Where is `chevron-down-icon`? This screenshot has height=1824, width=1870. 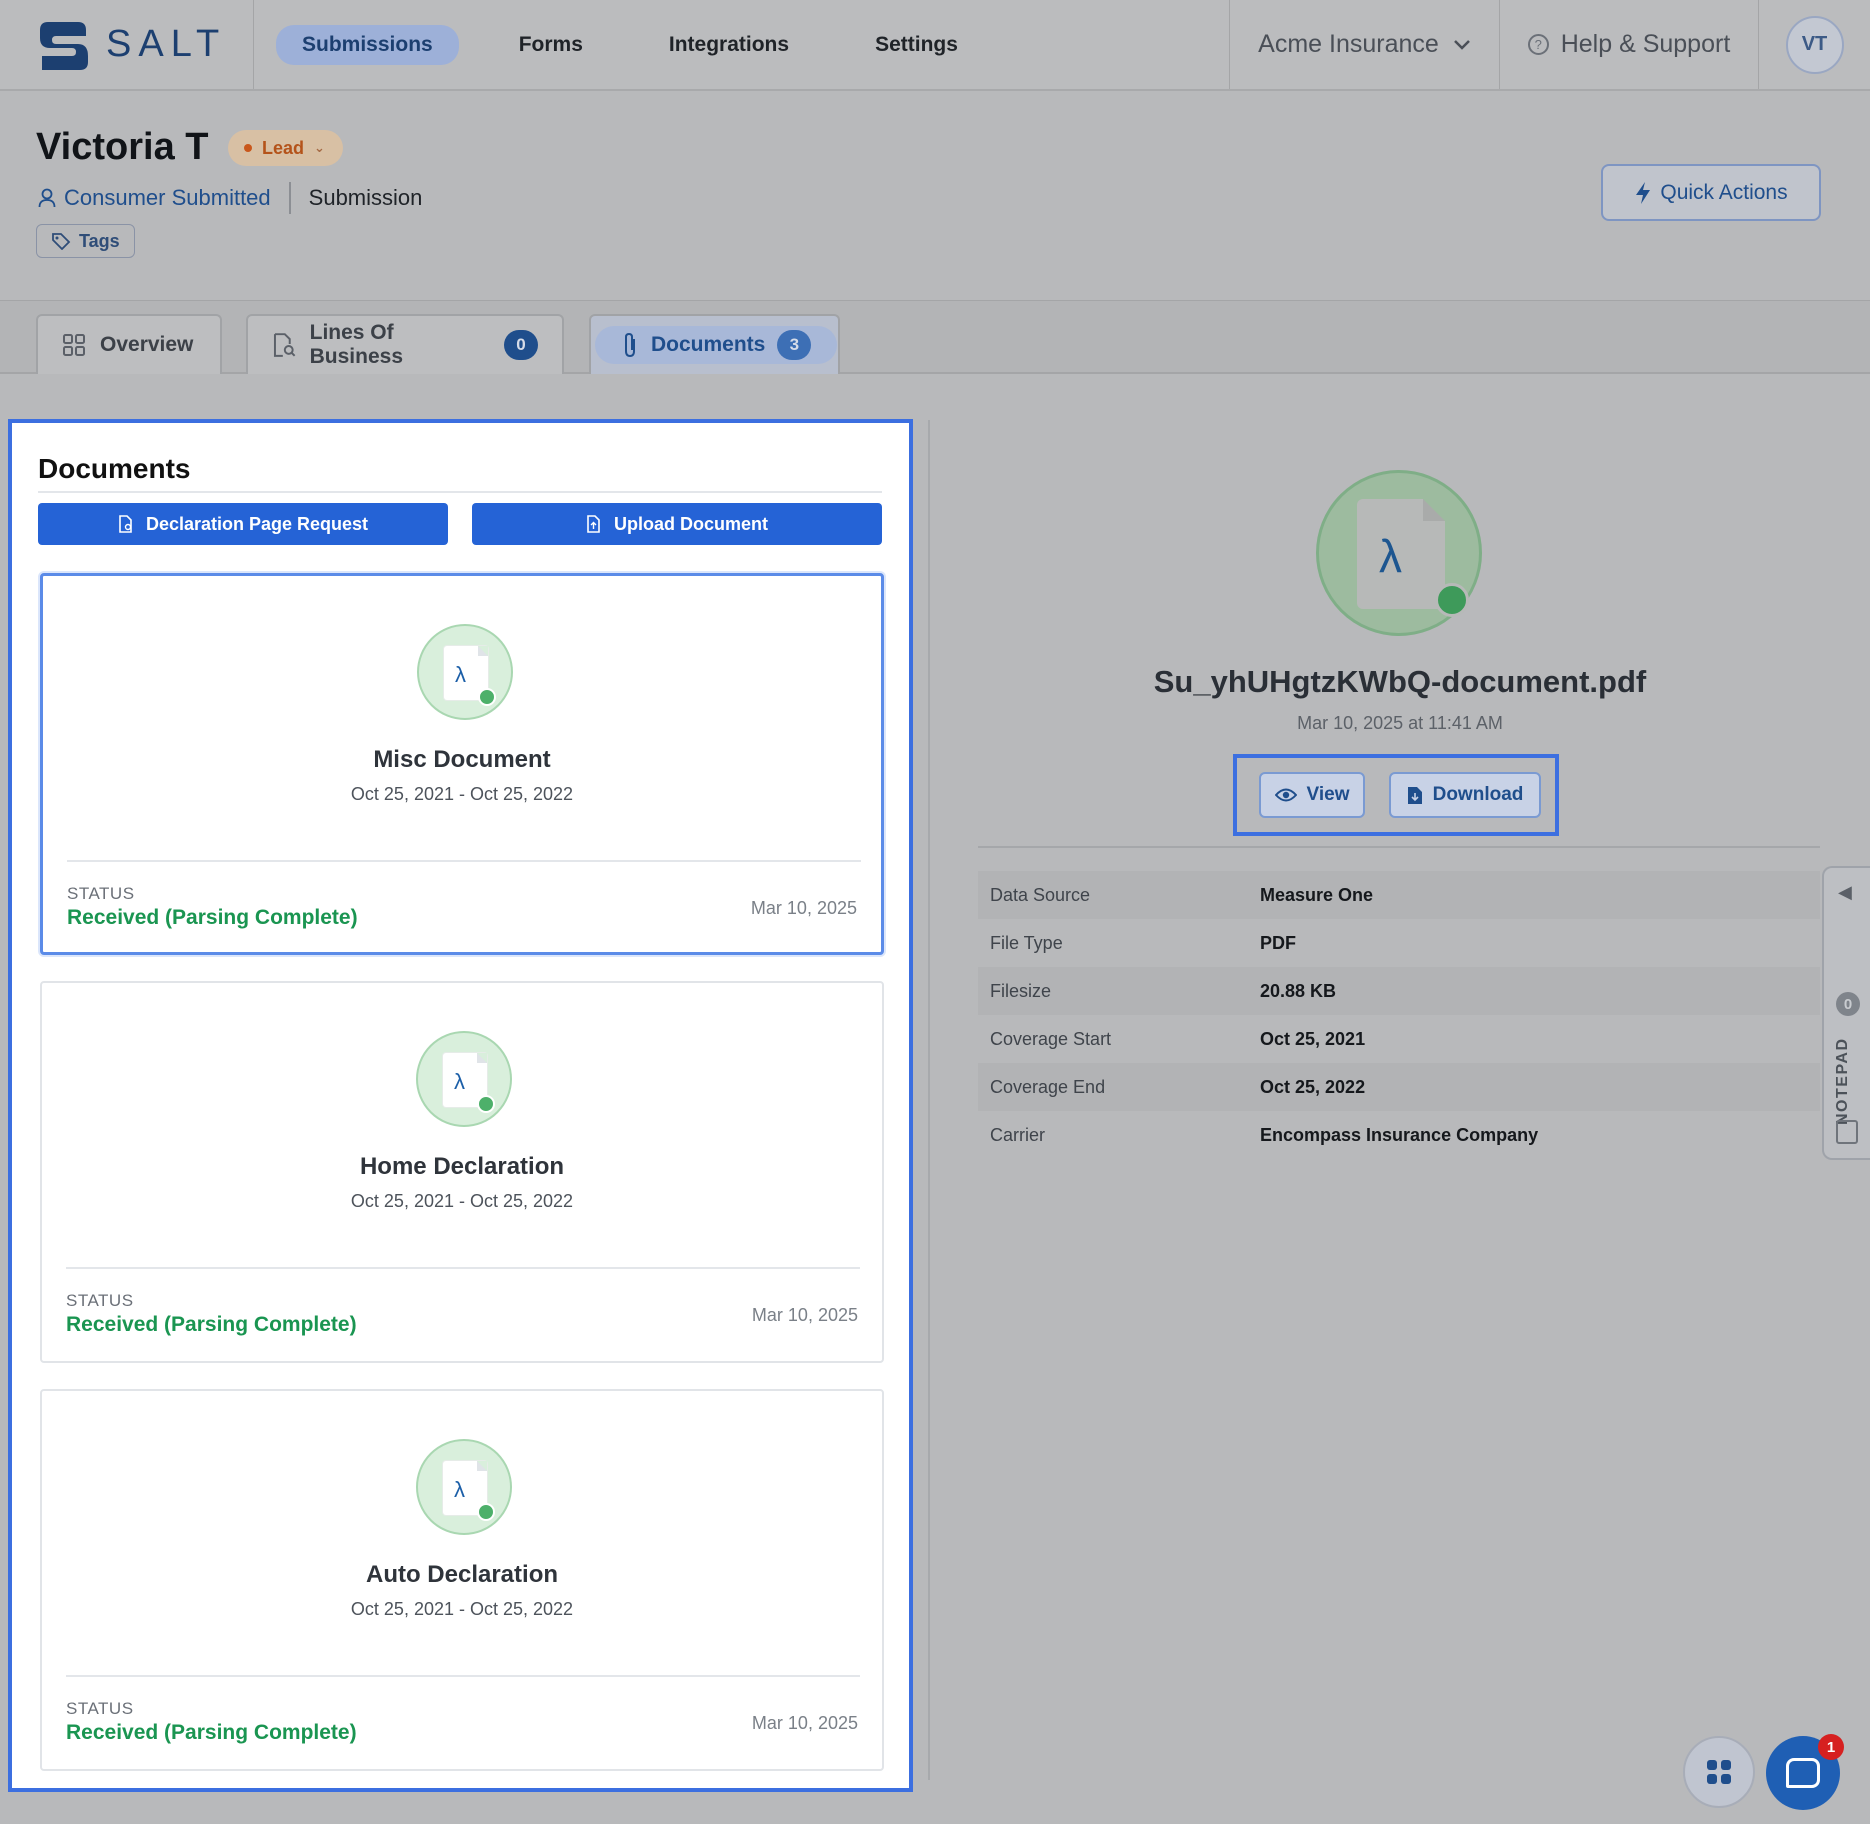
chevron-down-icon is located at coordinates (1461, 44).